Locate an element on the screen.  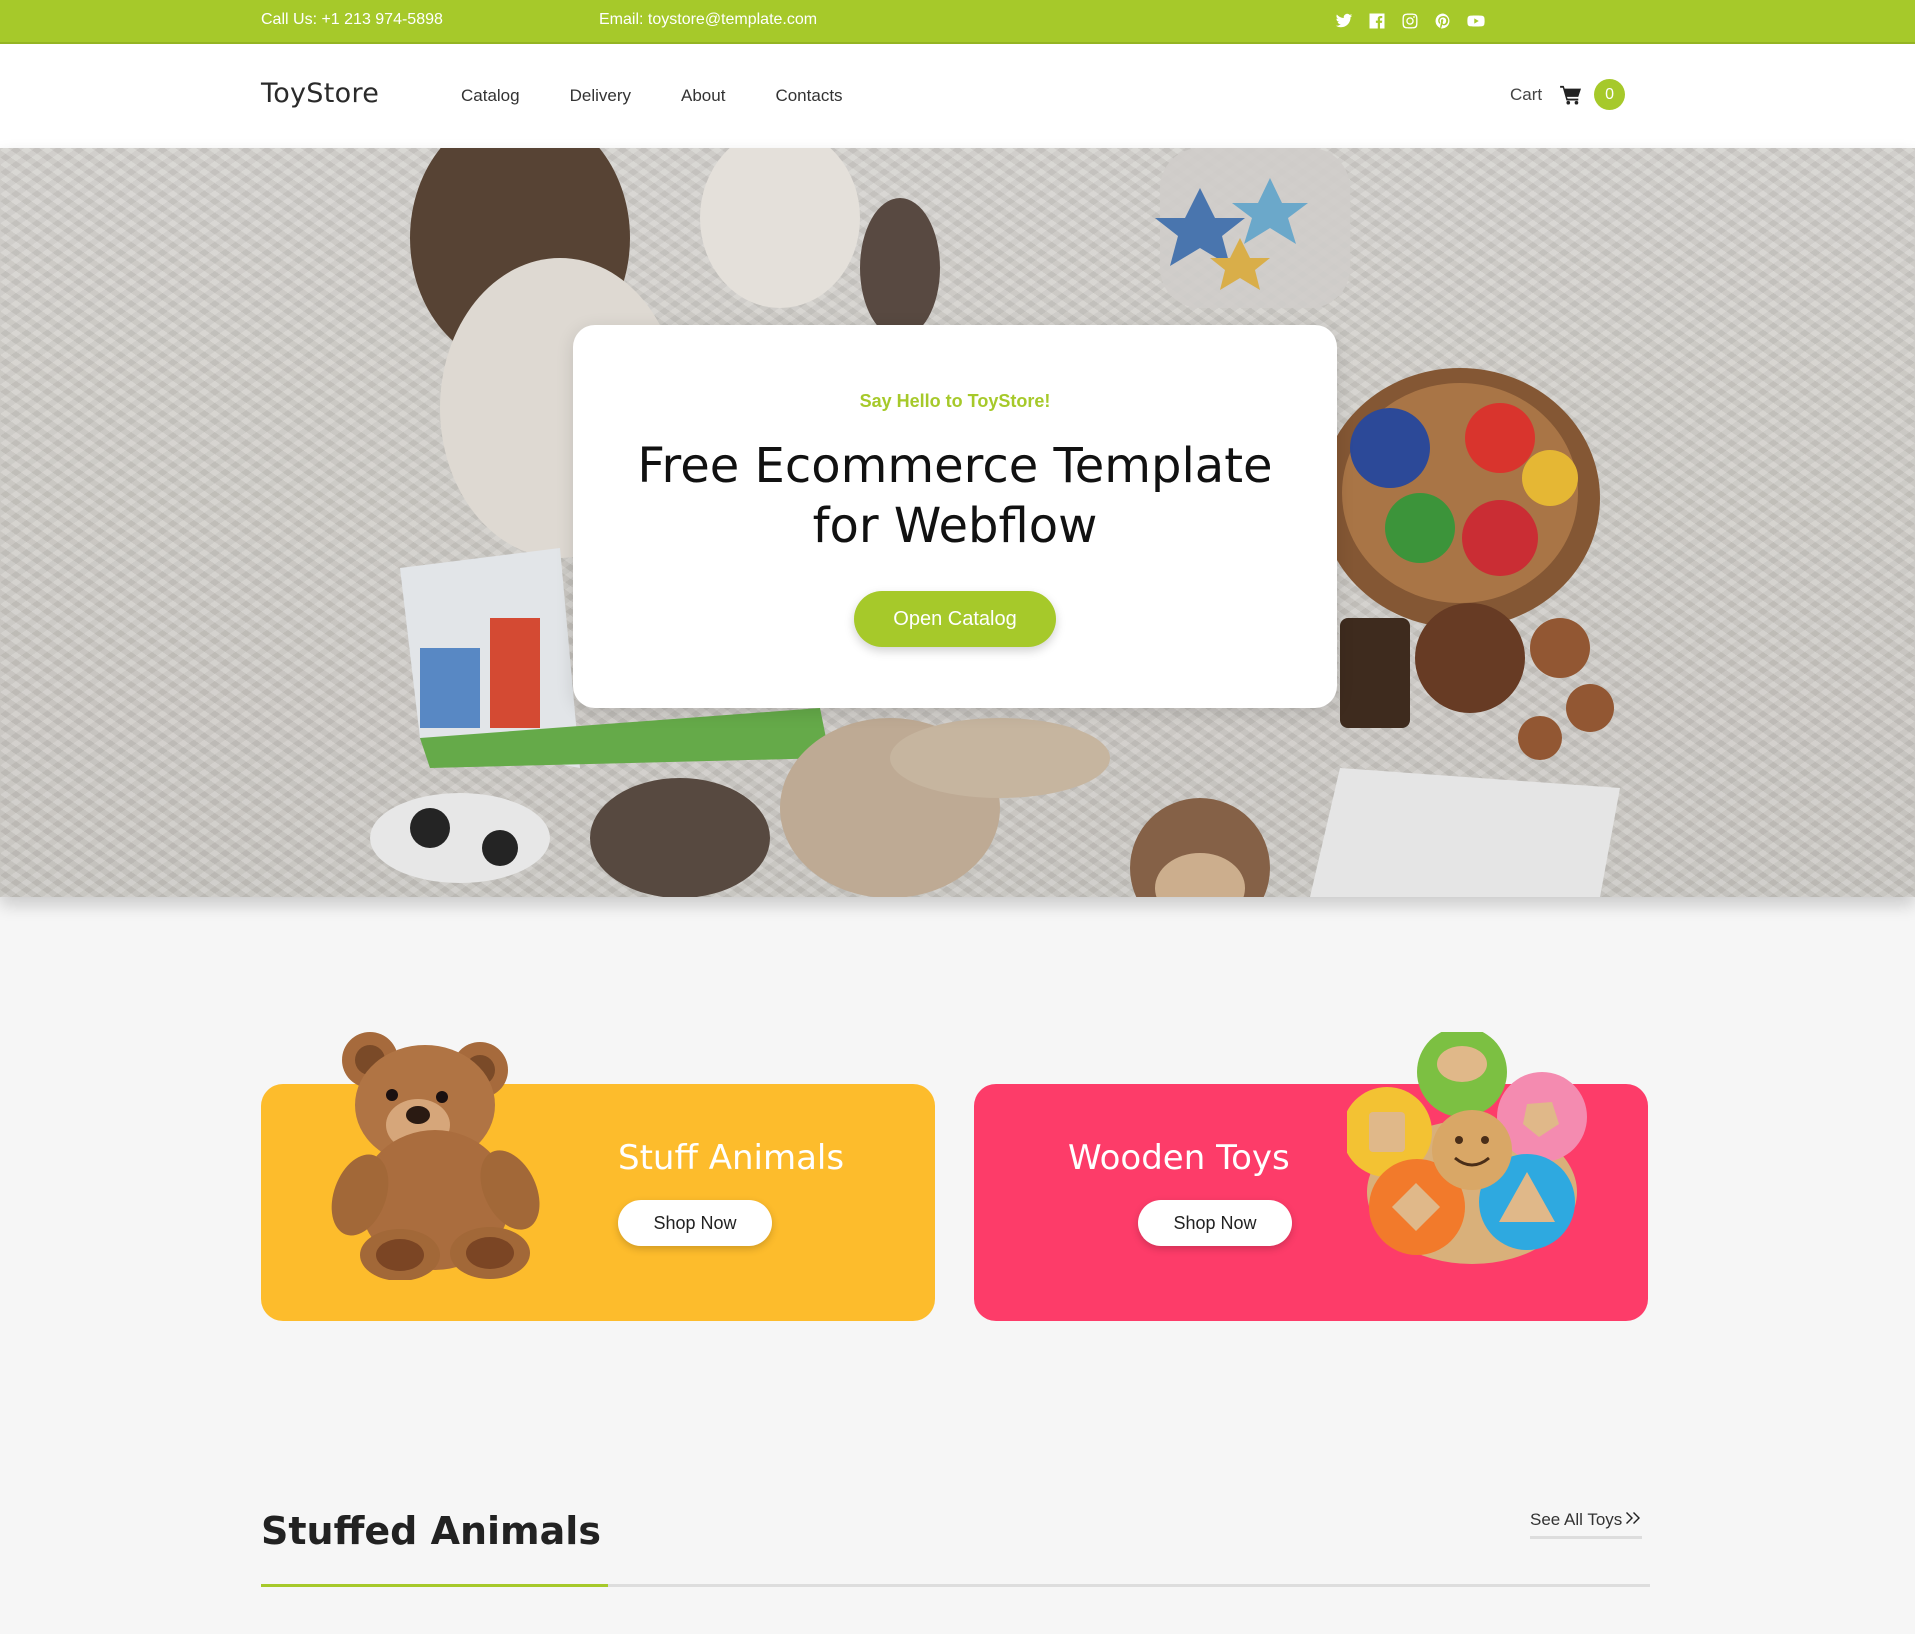
teddy-bear-image is located at coordinates (435, 1156).